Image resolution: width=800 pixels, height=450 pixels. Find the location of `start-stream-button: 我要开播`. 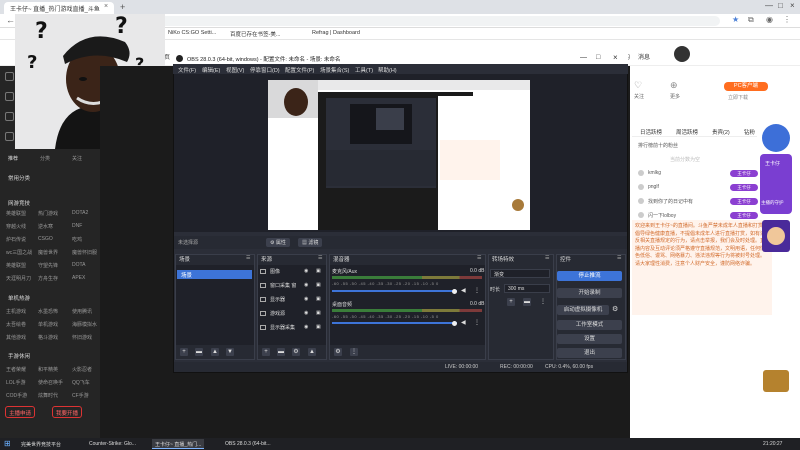

start-stream-button: 我要开播 is located at coordinates (67, 412).